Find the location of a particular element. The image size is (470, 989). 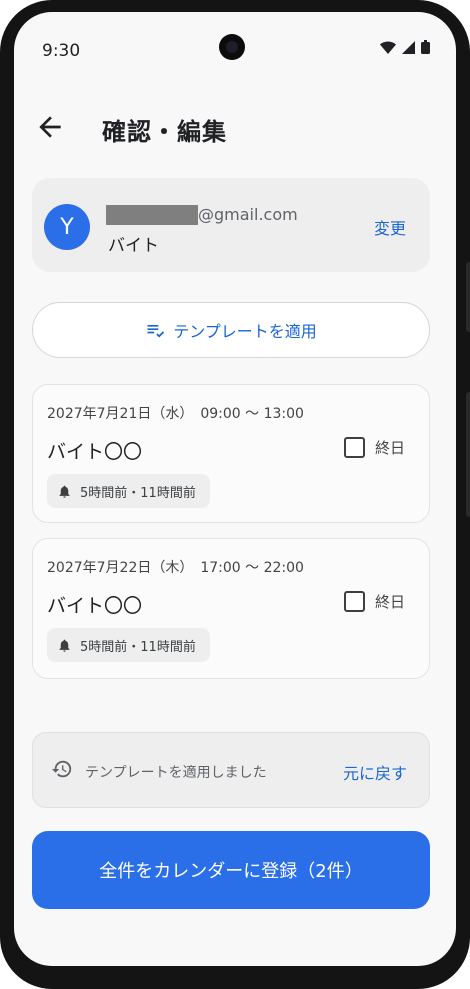

wifi-icon is located at coordinates (388, 47).